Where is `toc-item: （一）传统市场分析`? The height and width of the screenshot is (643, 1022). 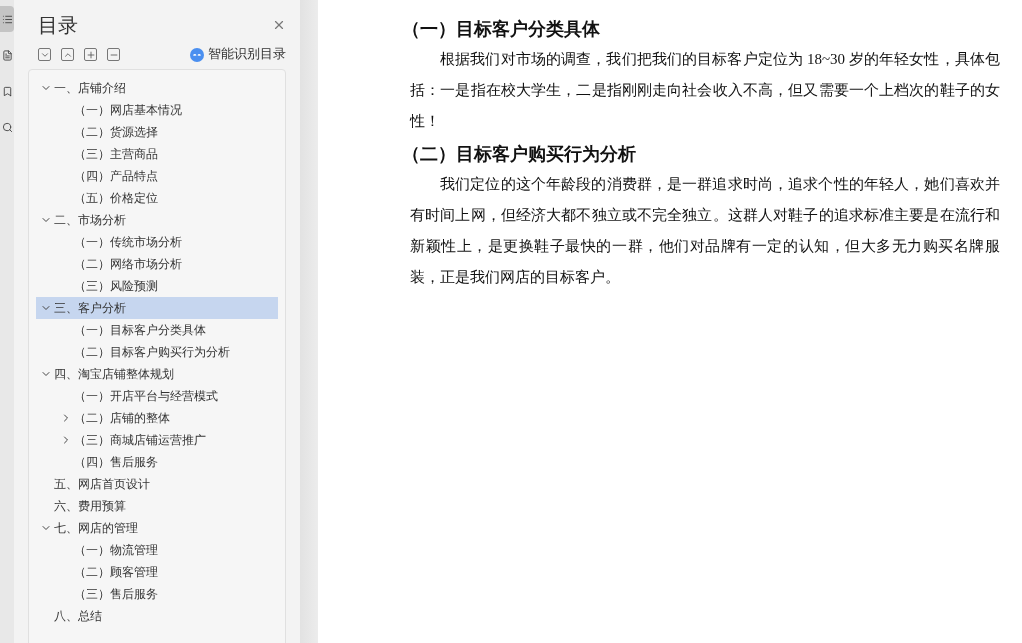
toc-item: （一）传统市场分析 is located at coordinates (157, 242).